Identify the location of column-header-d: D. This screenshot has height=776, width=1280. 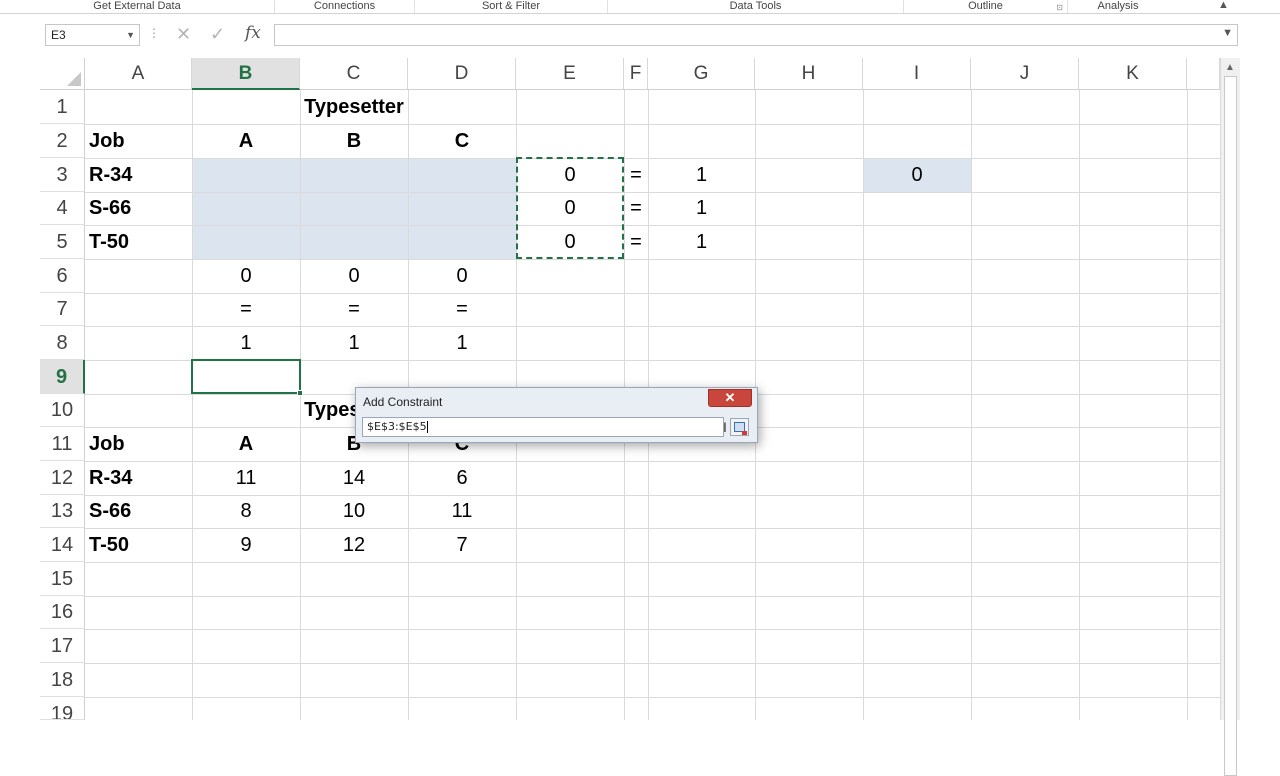
(462, 74).